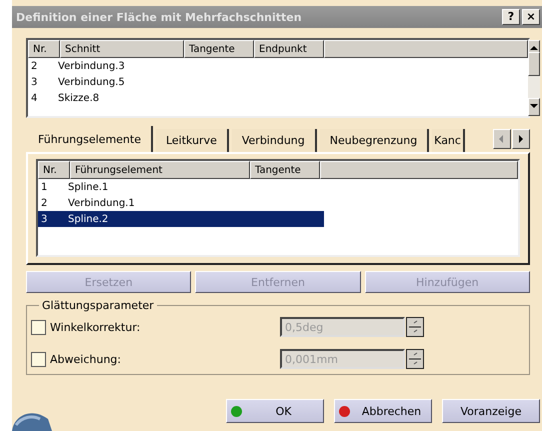 Image resolution: width=542 pixels, height=431 pixels. Describe the element at coordinates (91, 82) in the screenshot. I see `table-cell-text: Verbindung.5` at that location.